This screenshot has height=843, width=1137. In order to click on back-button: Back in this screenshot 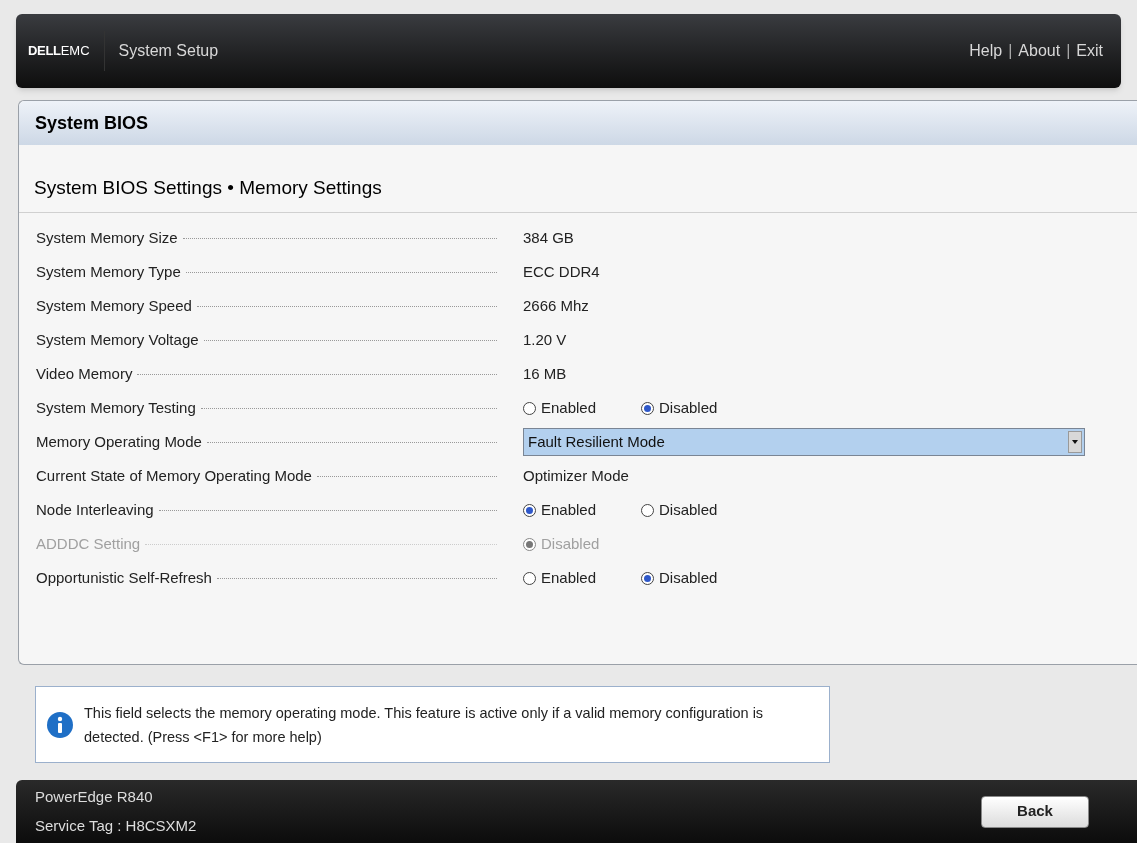, I will do `click(1035, 811)`.